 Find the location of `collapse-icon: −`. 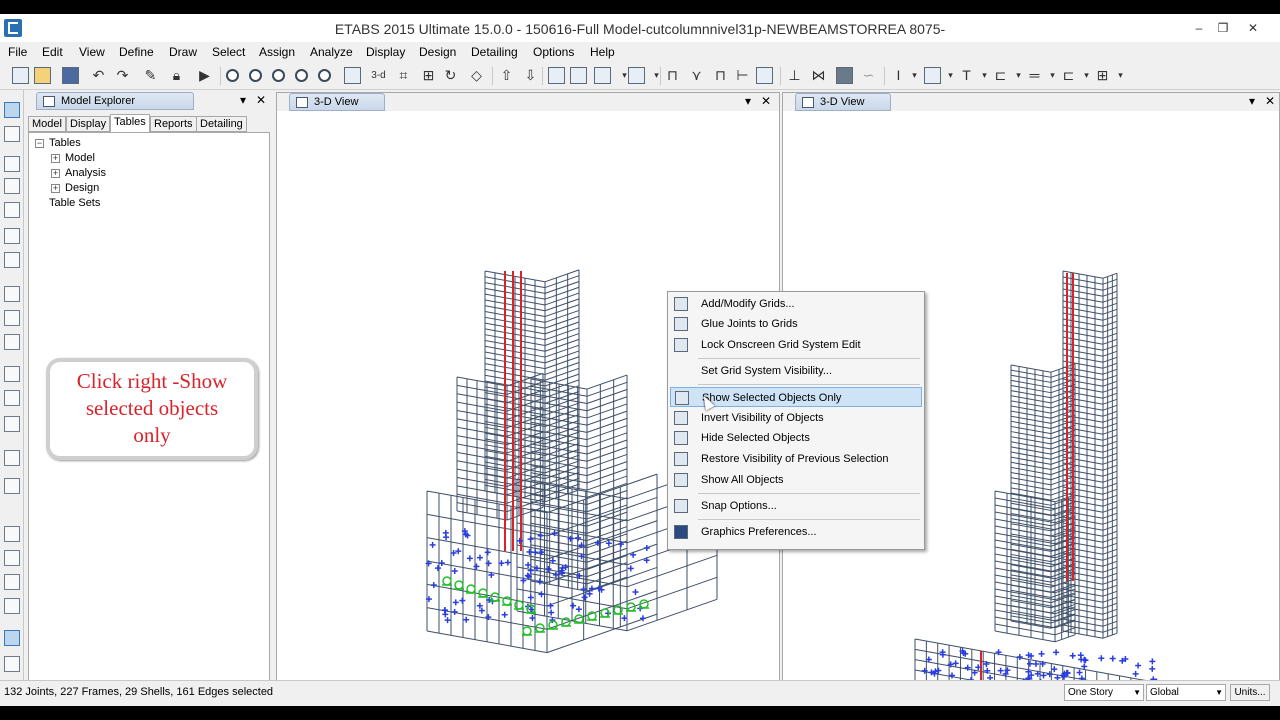

collapse-icon: − is located at coordinates (39, 143).